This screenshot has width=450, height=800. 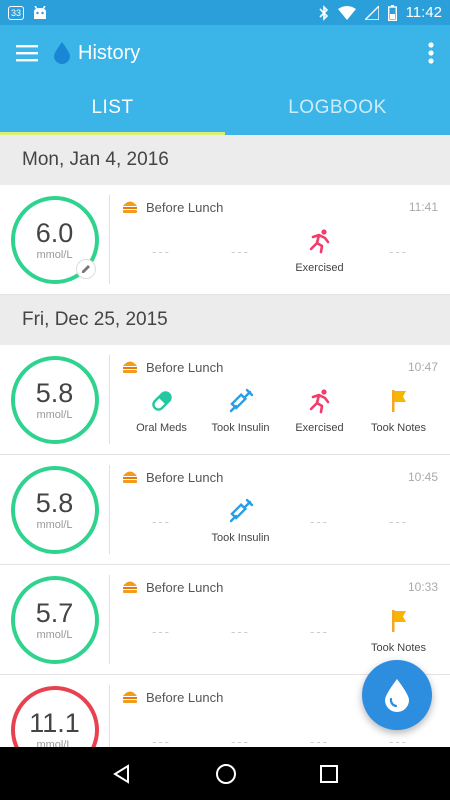 What do you see at coordinates (62, 53) in the screenshot?
I see `drop-icon` at bounding box center [62, 53].